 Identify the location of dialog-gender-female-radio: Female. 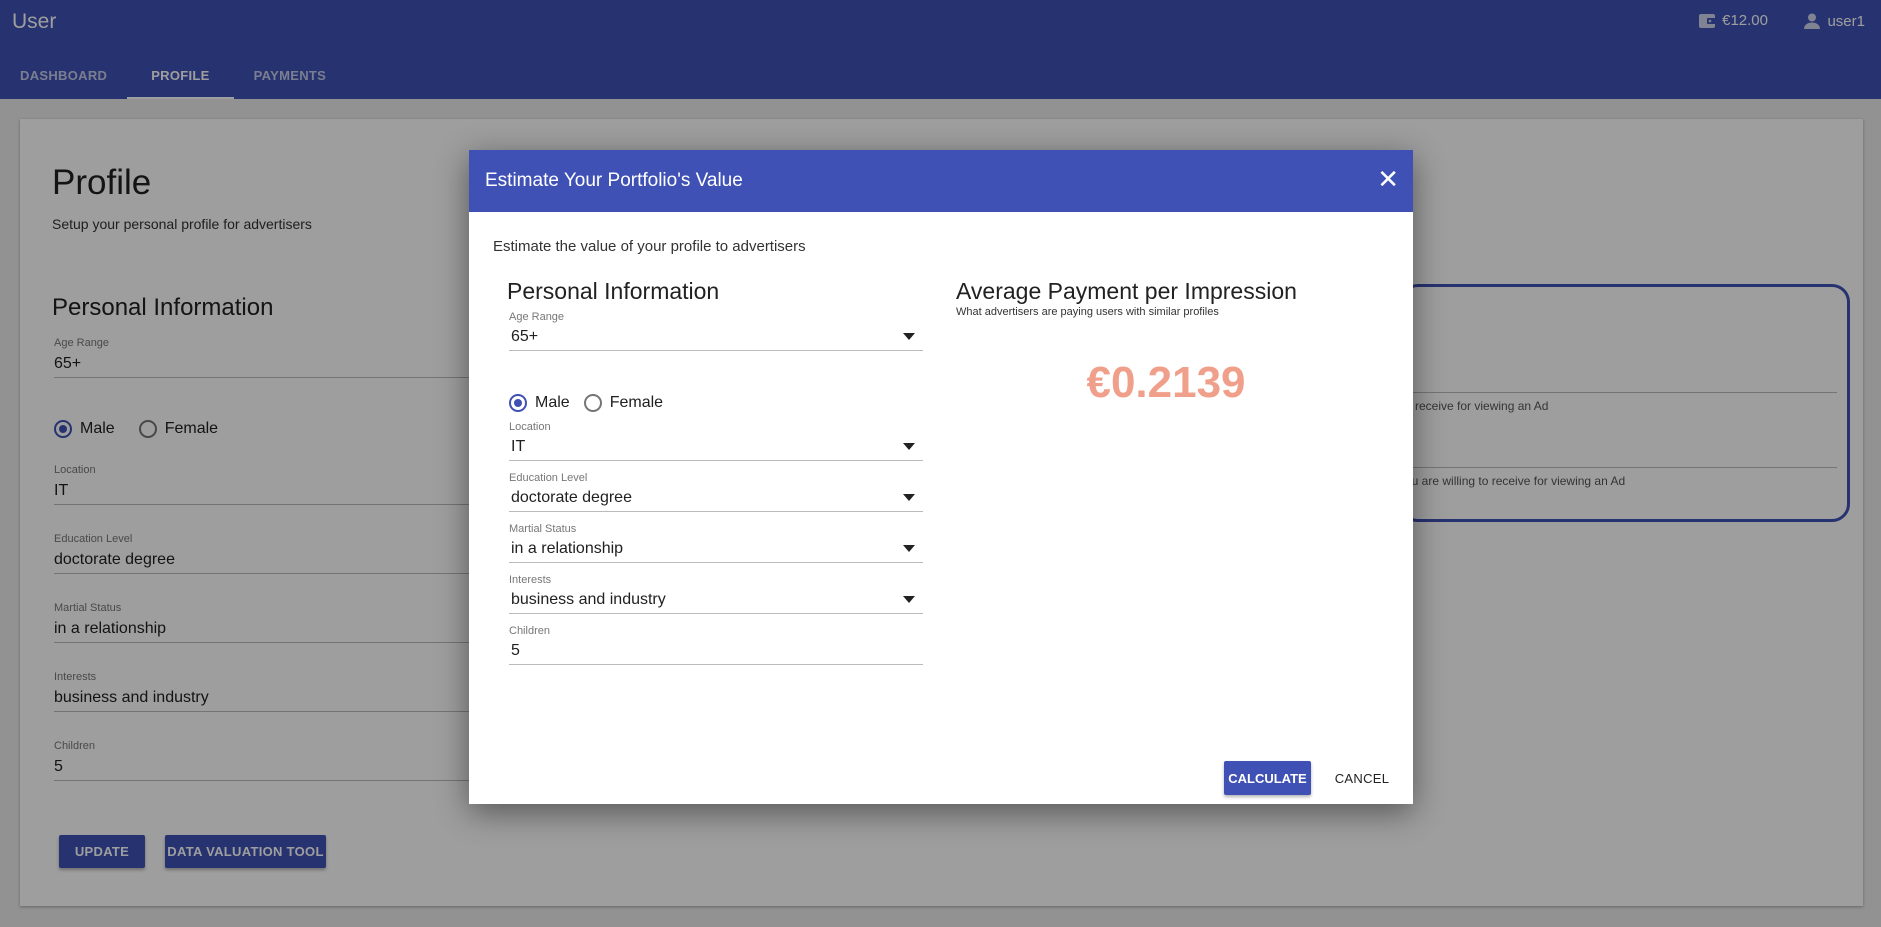
(623, 403).